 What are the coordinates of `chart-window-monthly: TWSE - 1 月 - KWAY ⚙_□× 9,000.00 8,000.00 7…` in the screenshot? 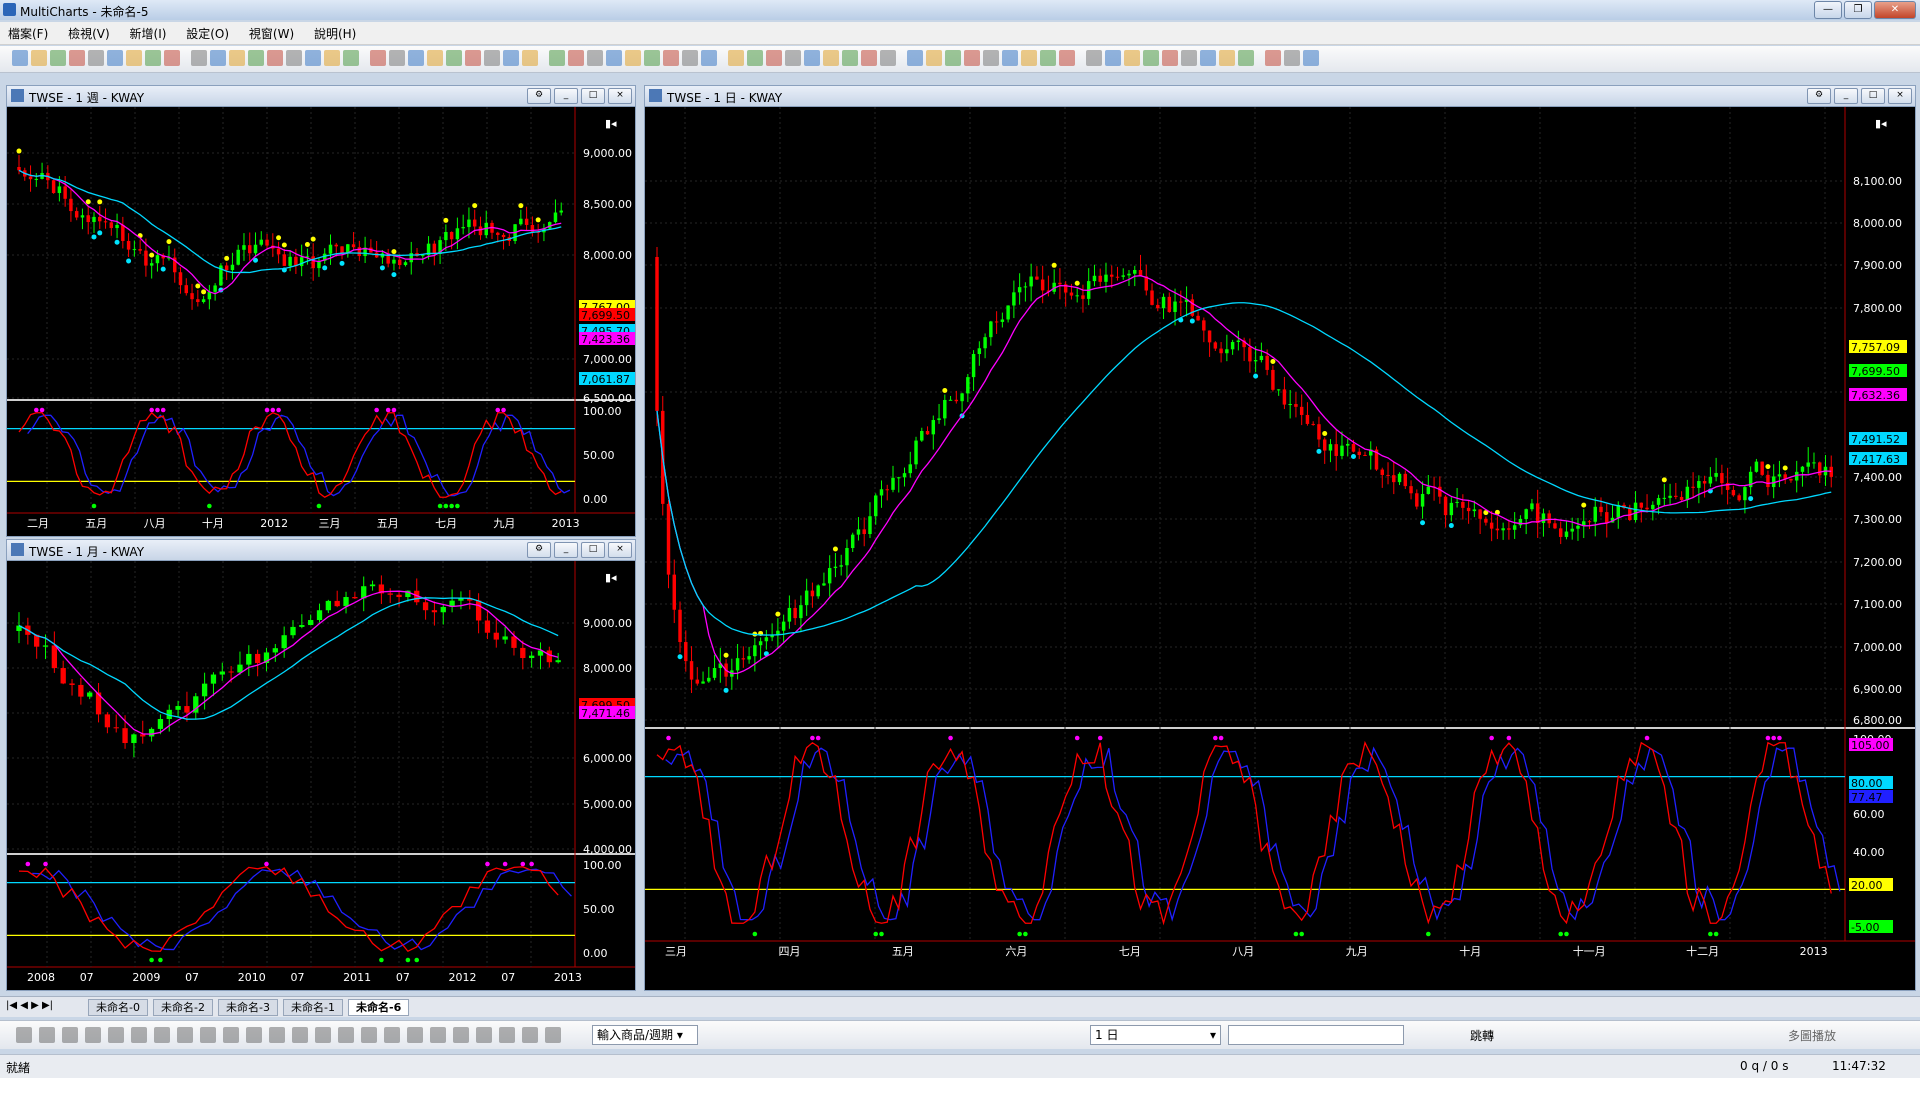 It's located at (321, 765).